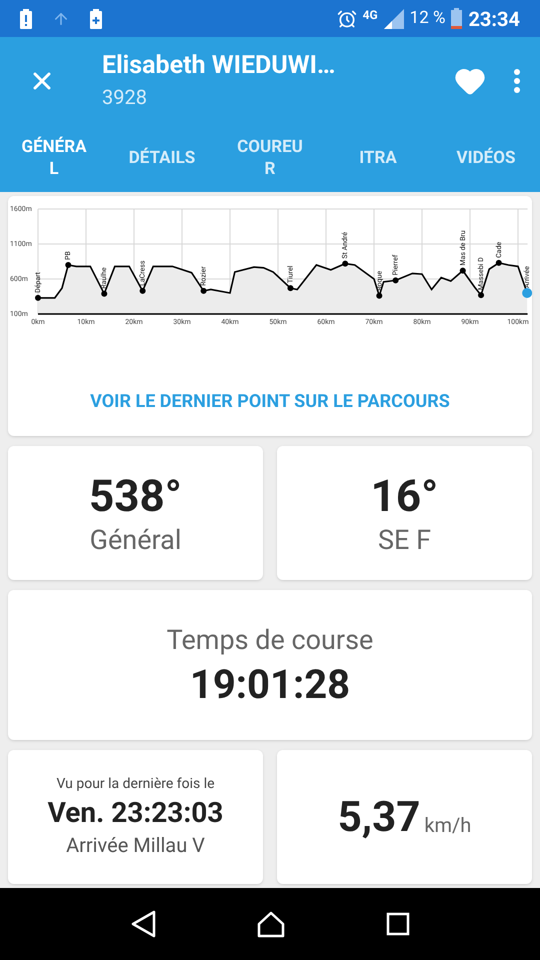 Image resolution: width=540 pixels, height=960 pixels. I want to click on battery-alert-icon, so click(26, 18).